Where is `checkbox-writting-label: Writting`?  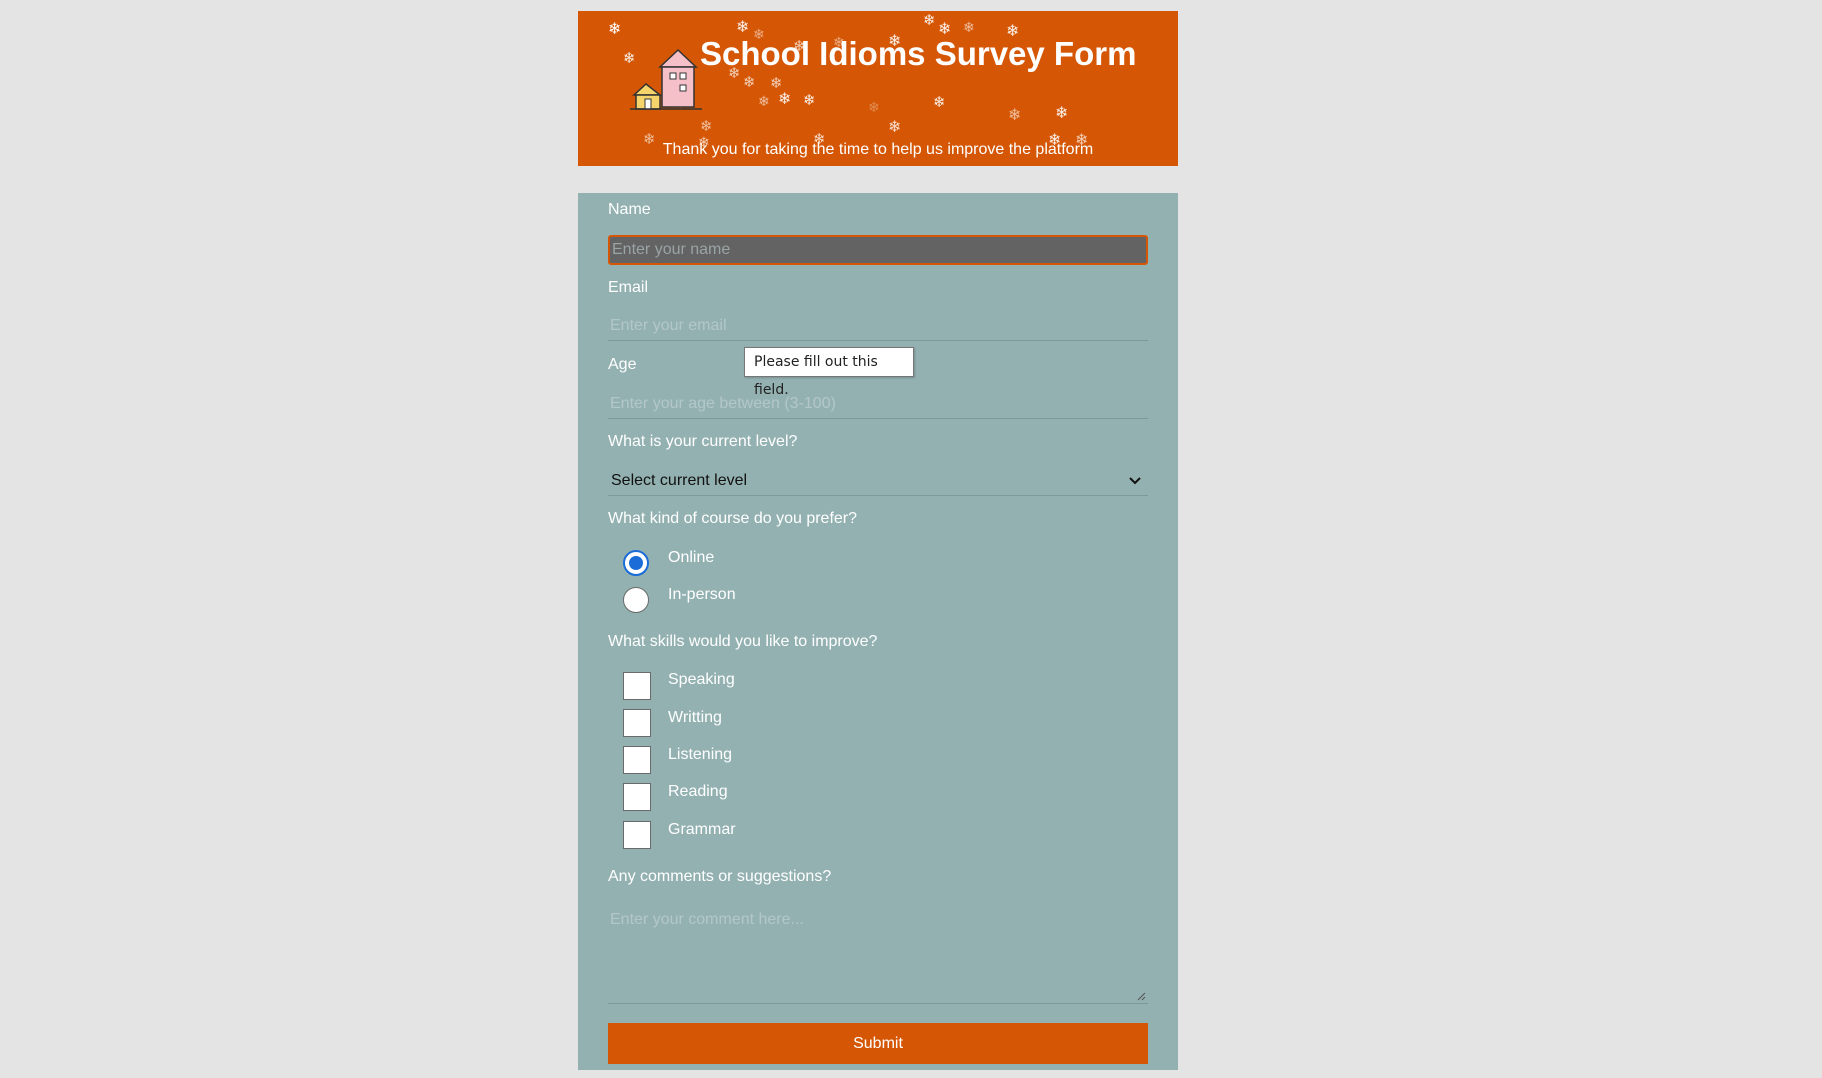 checkbox-writting-label: Writting is located at coordinates (695, 717).